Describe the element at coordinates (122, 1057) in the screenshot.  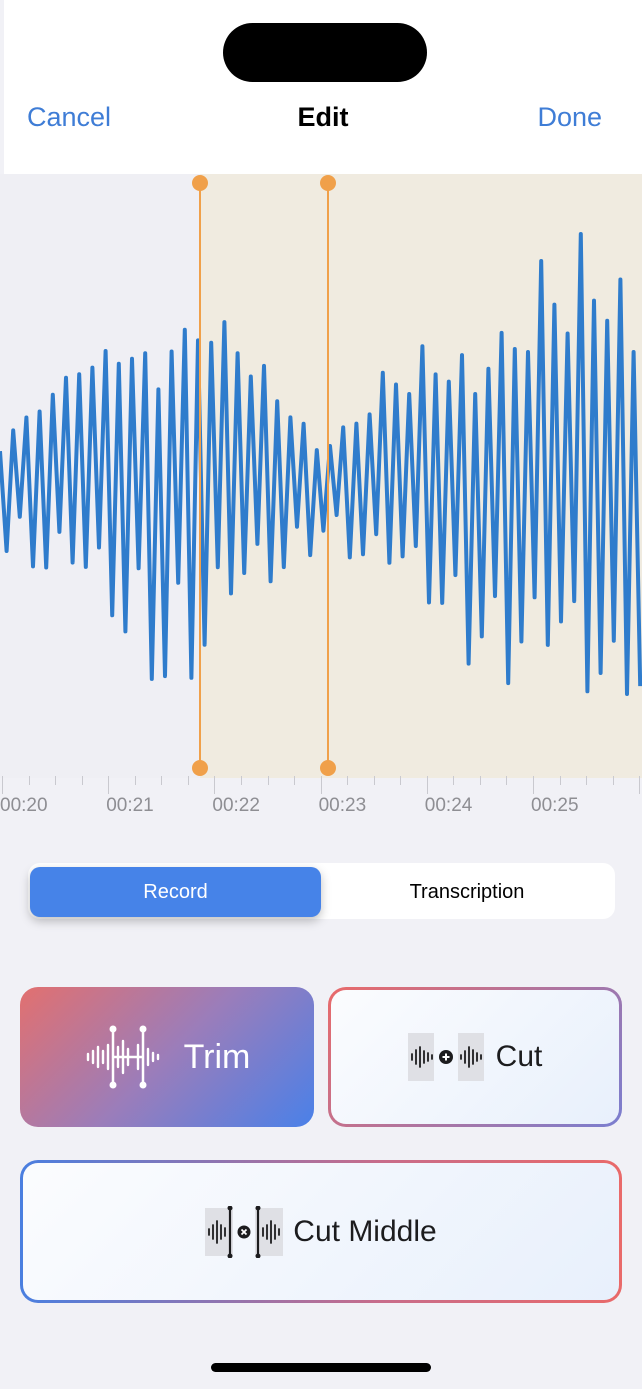
I see `waveform-trim-icon` at that location.